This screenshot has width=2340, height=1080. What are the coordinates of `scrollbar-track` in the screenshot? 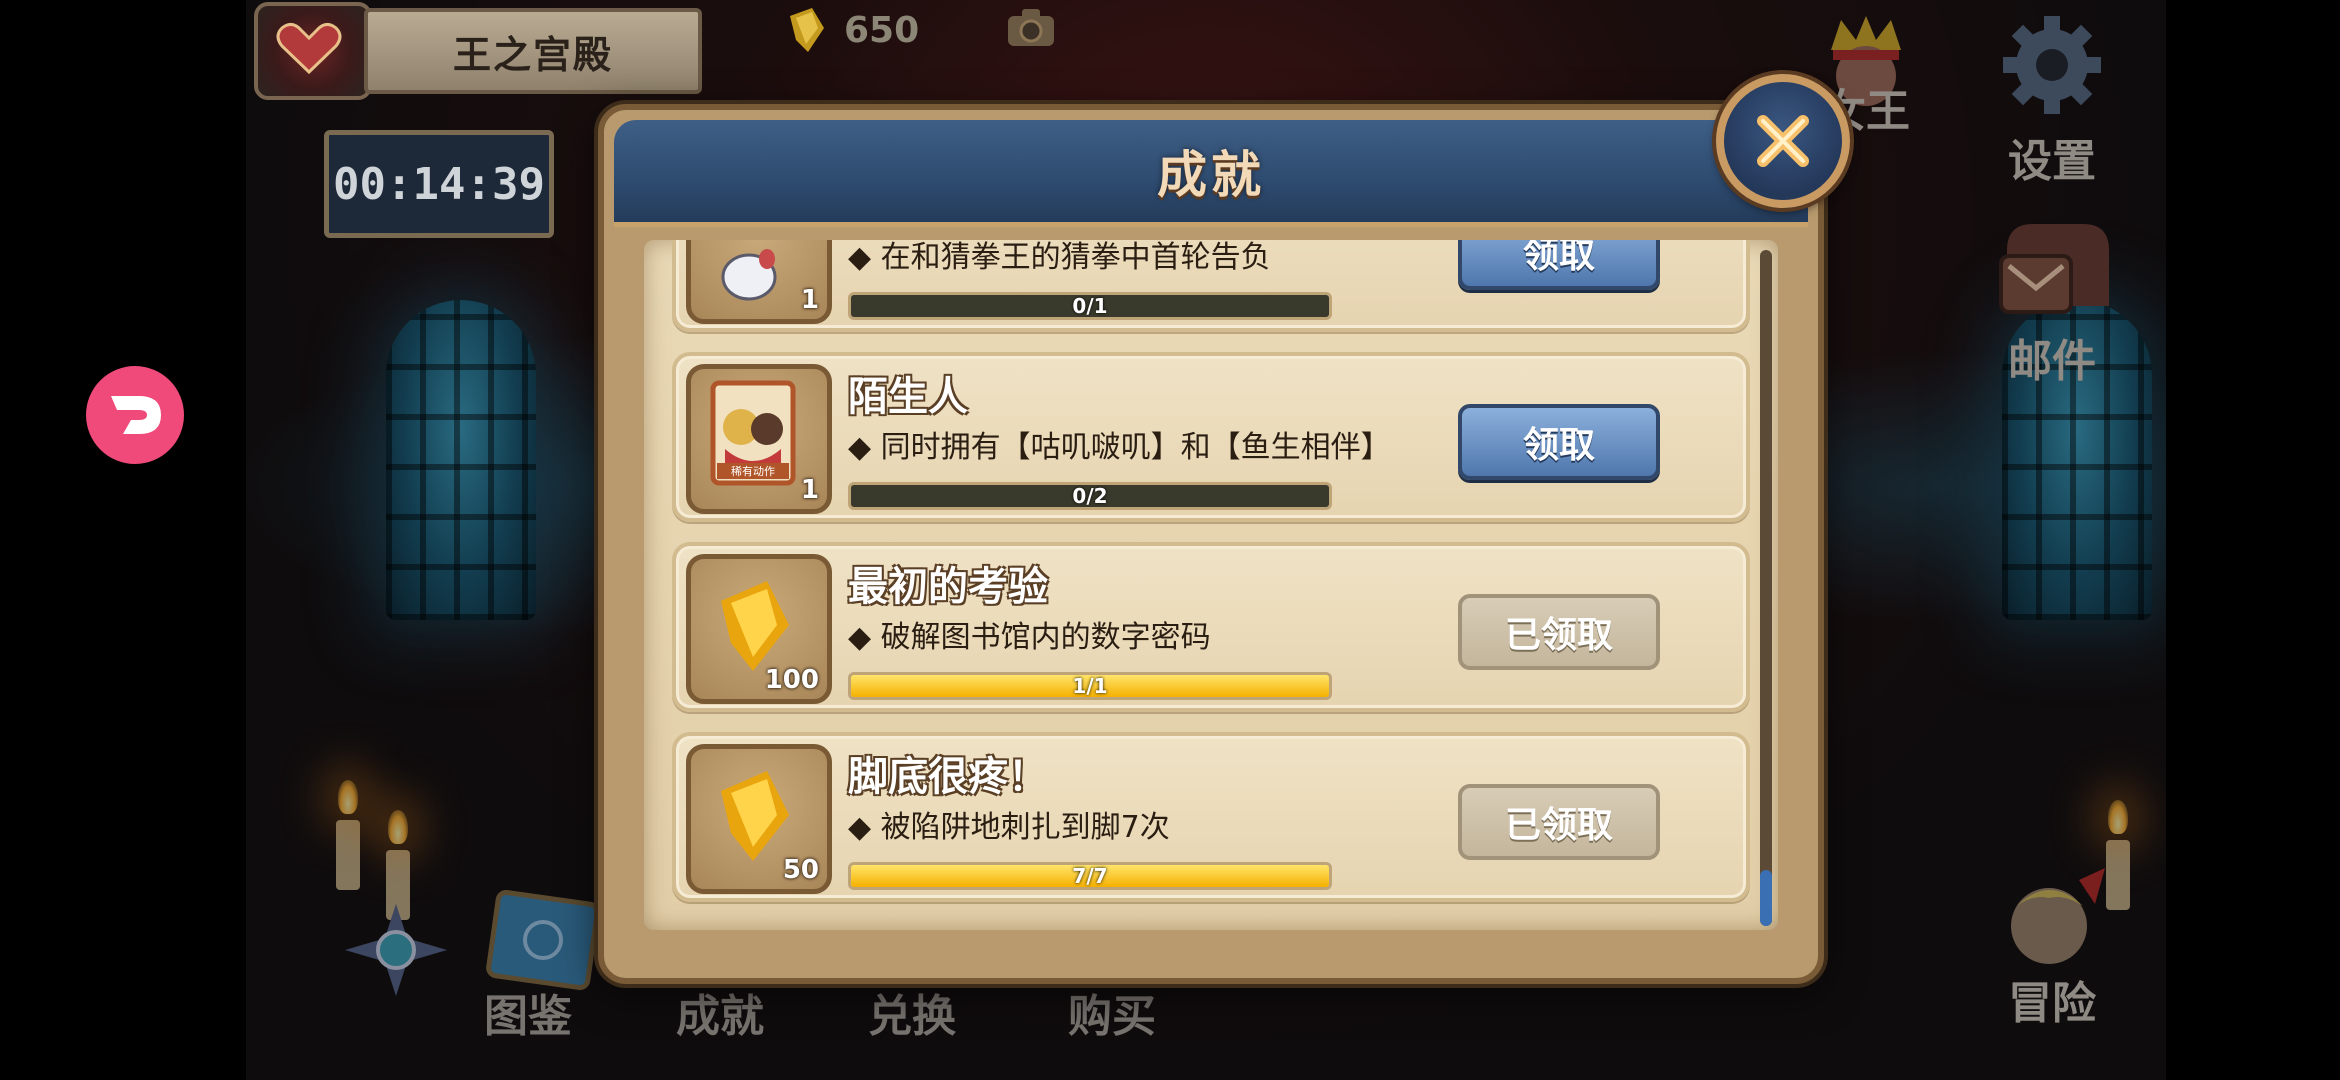 It's located at (1766, 588).